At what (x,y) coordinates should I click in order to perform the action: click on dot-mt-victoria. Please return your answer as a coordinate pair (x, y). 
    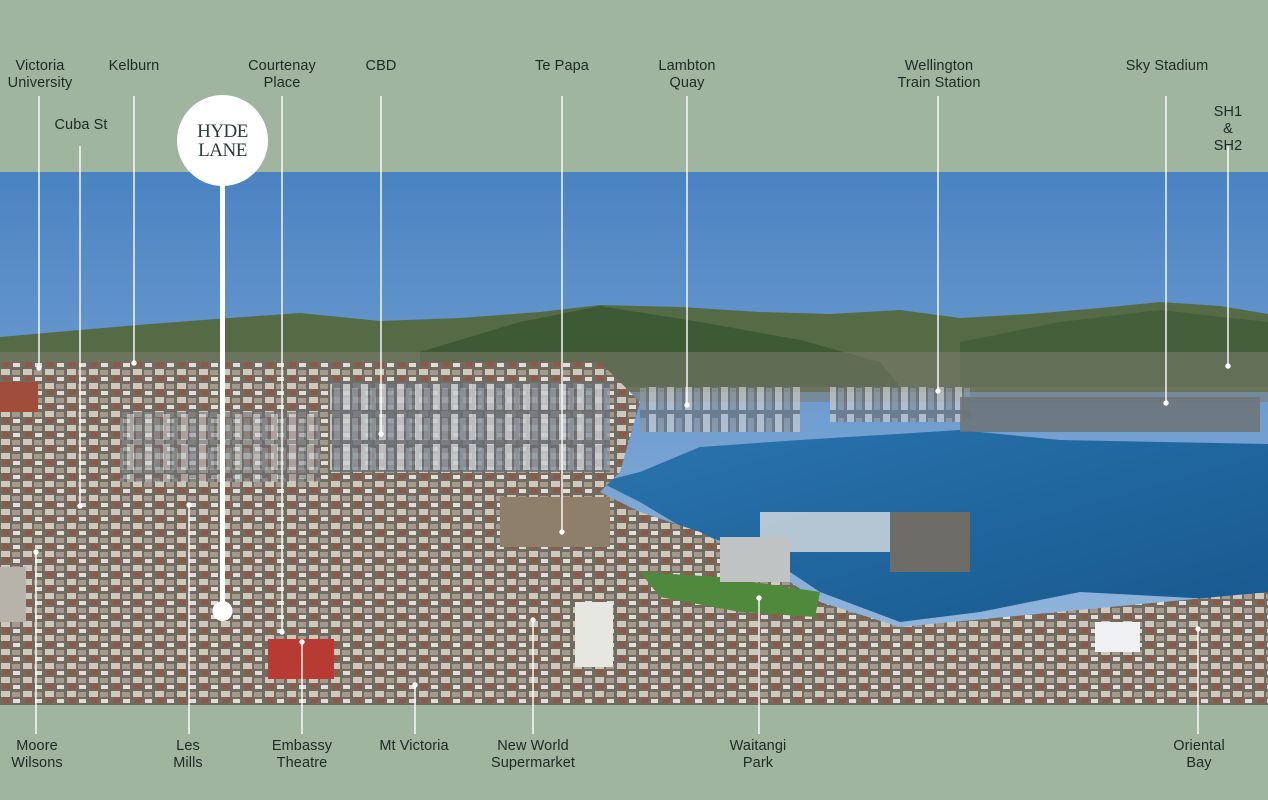
    Looking at the image, I should click on (415, 685).